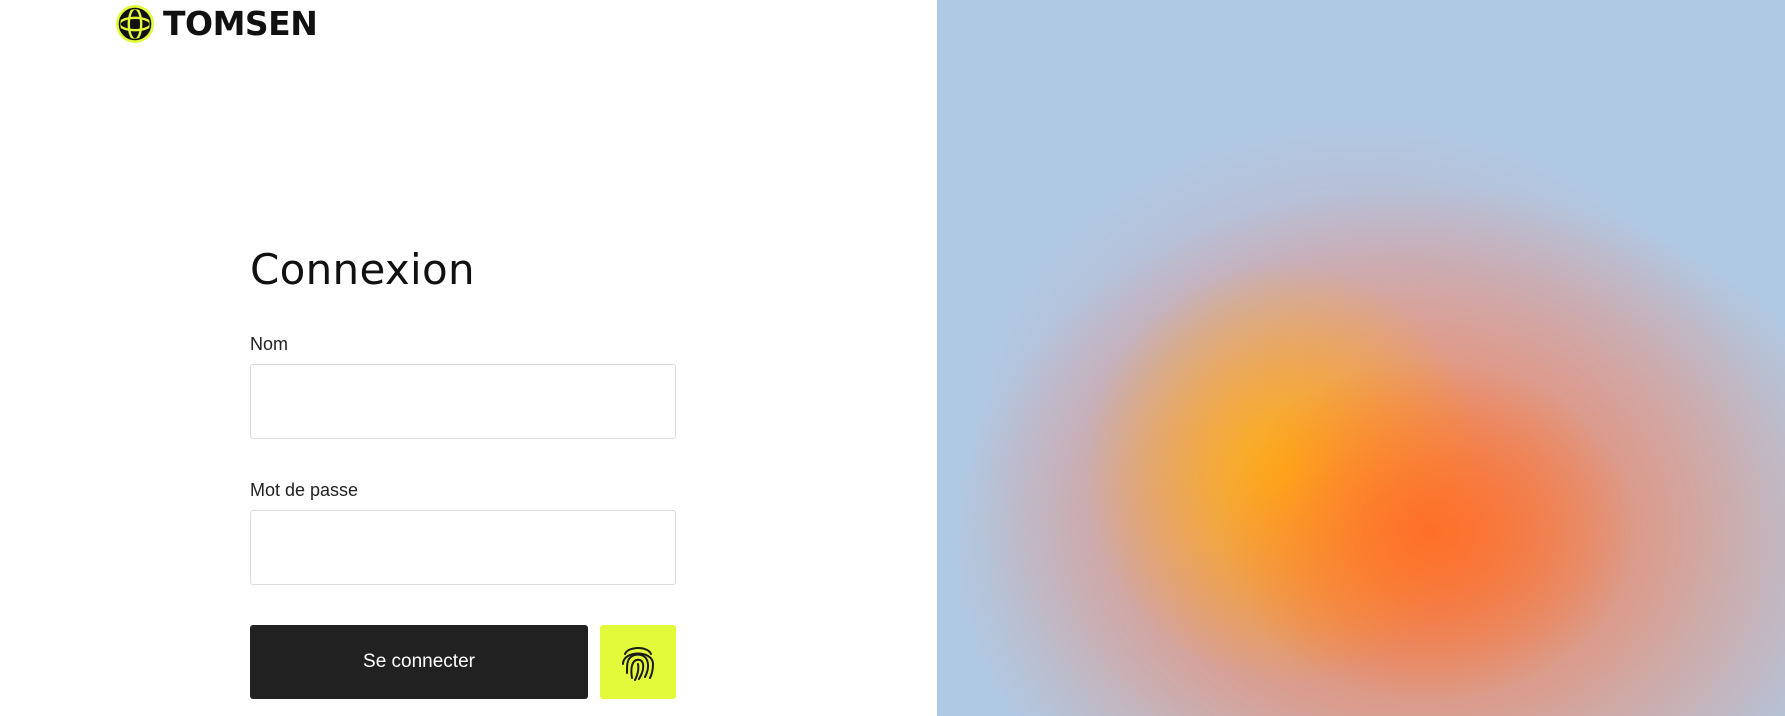 Image resolution: width=1785 pixels, height=716 pixels. What do you see at coordinates (304, 490) in the screenshot?
I see `password-label: Mot de passe` at bounding box center [304, 490].